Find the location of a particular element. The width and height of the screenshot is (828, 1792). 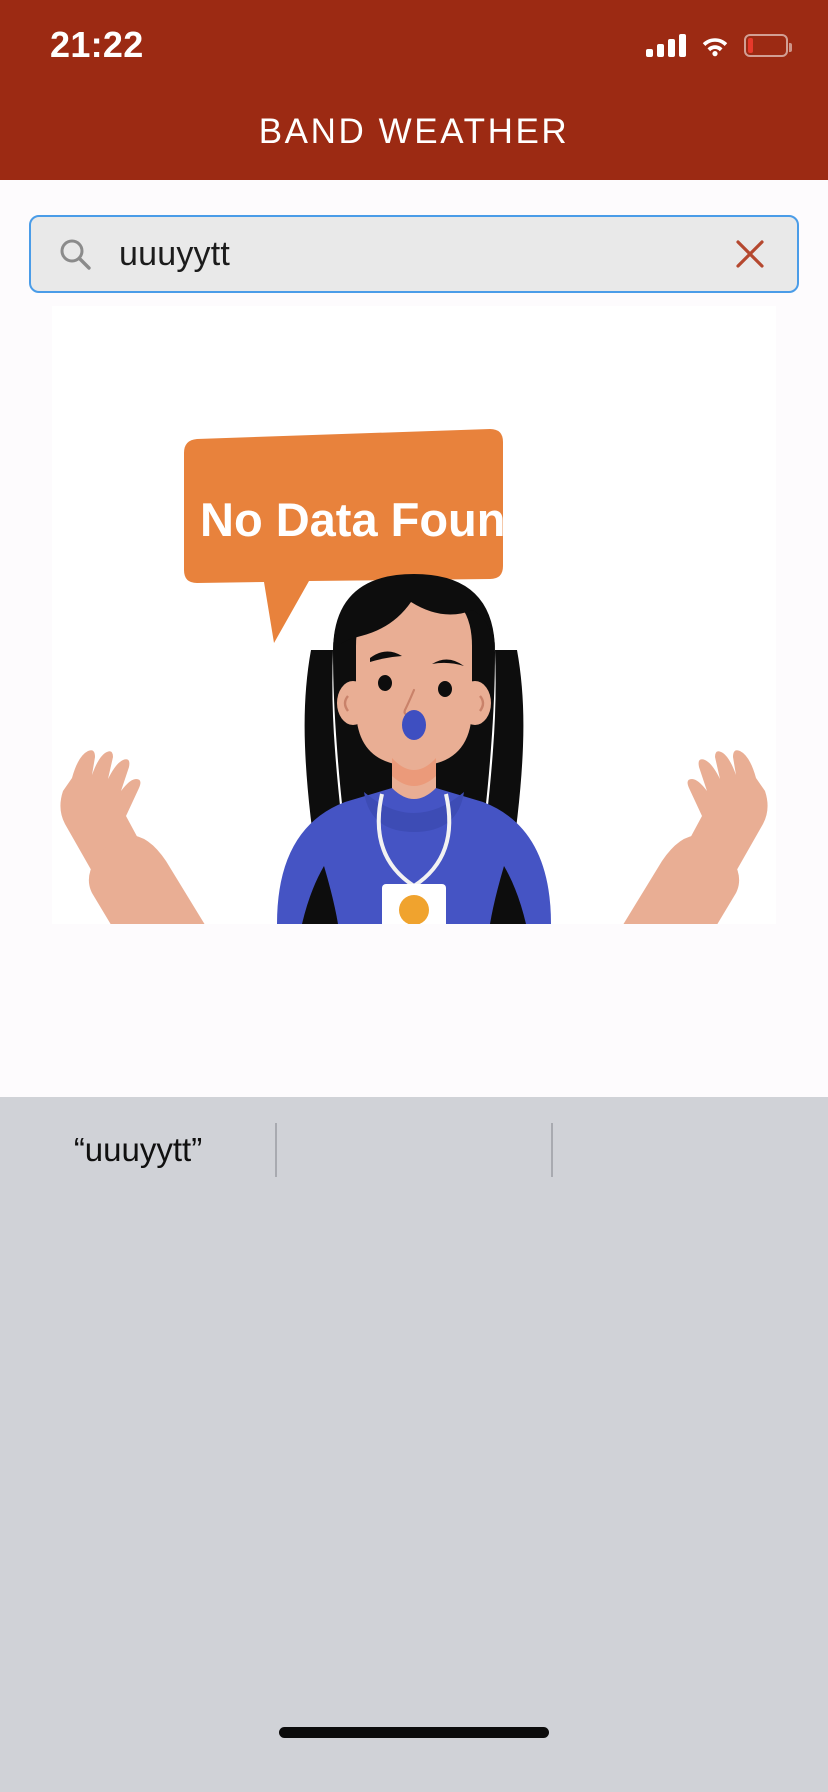

battery-icon is located at coordinates (768, 45).